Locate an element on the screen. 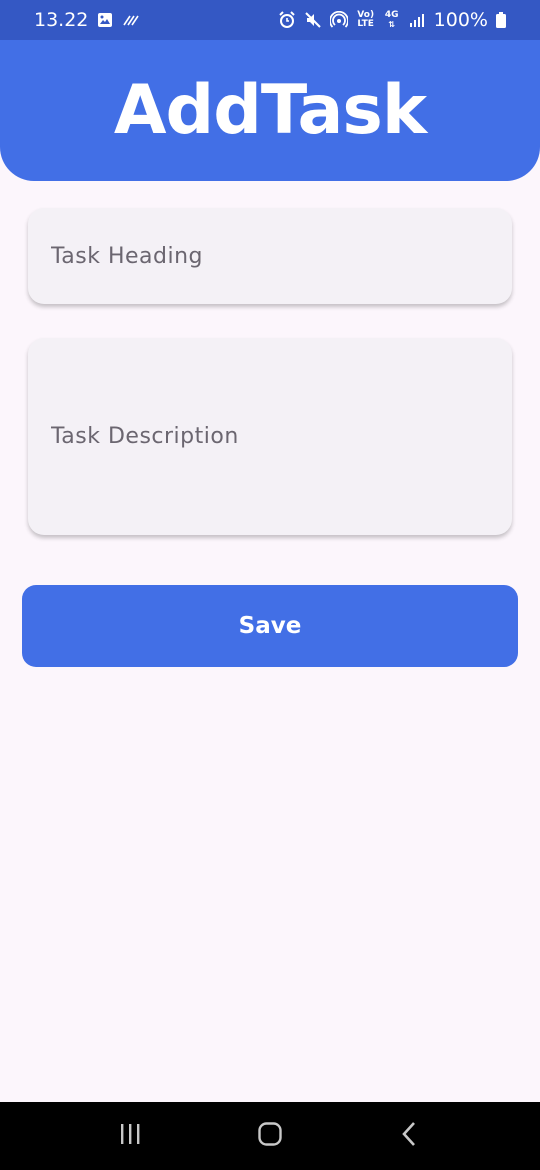  battery-percent: 100% is located at coordinates (460, 20).